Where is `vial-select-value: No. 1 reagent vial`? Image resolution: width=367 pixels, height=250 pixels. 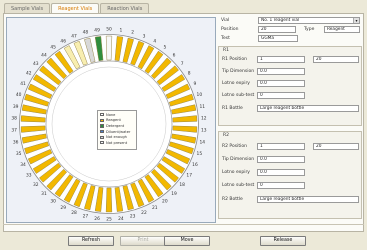 vial-select-value: No. 1 reagent vial is located at coordinates (280, 20).